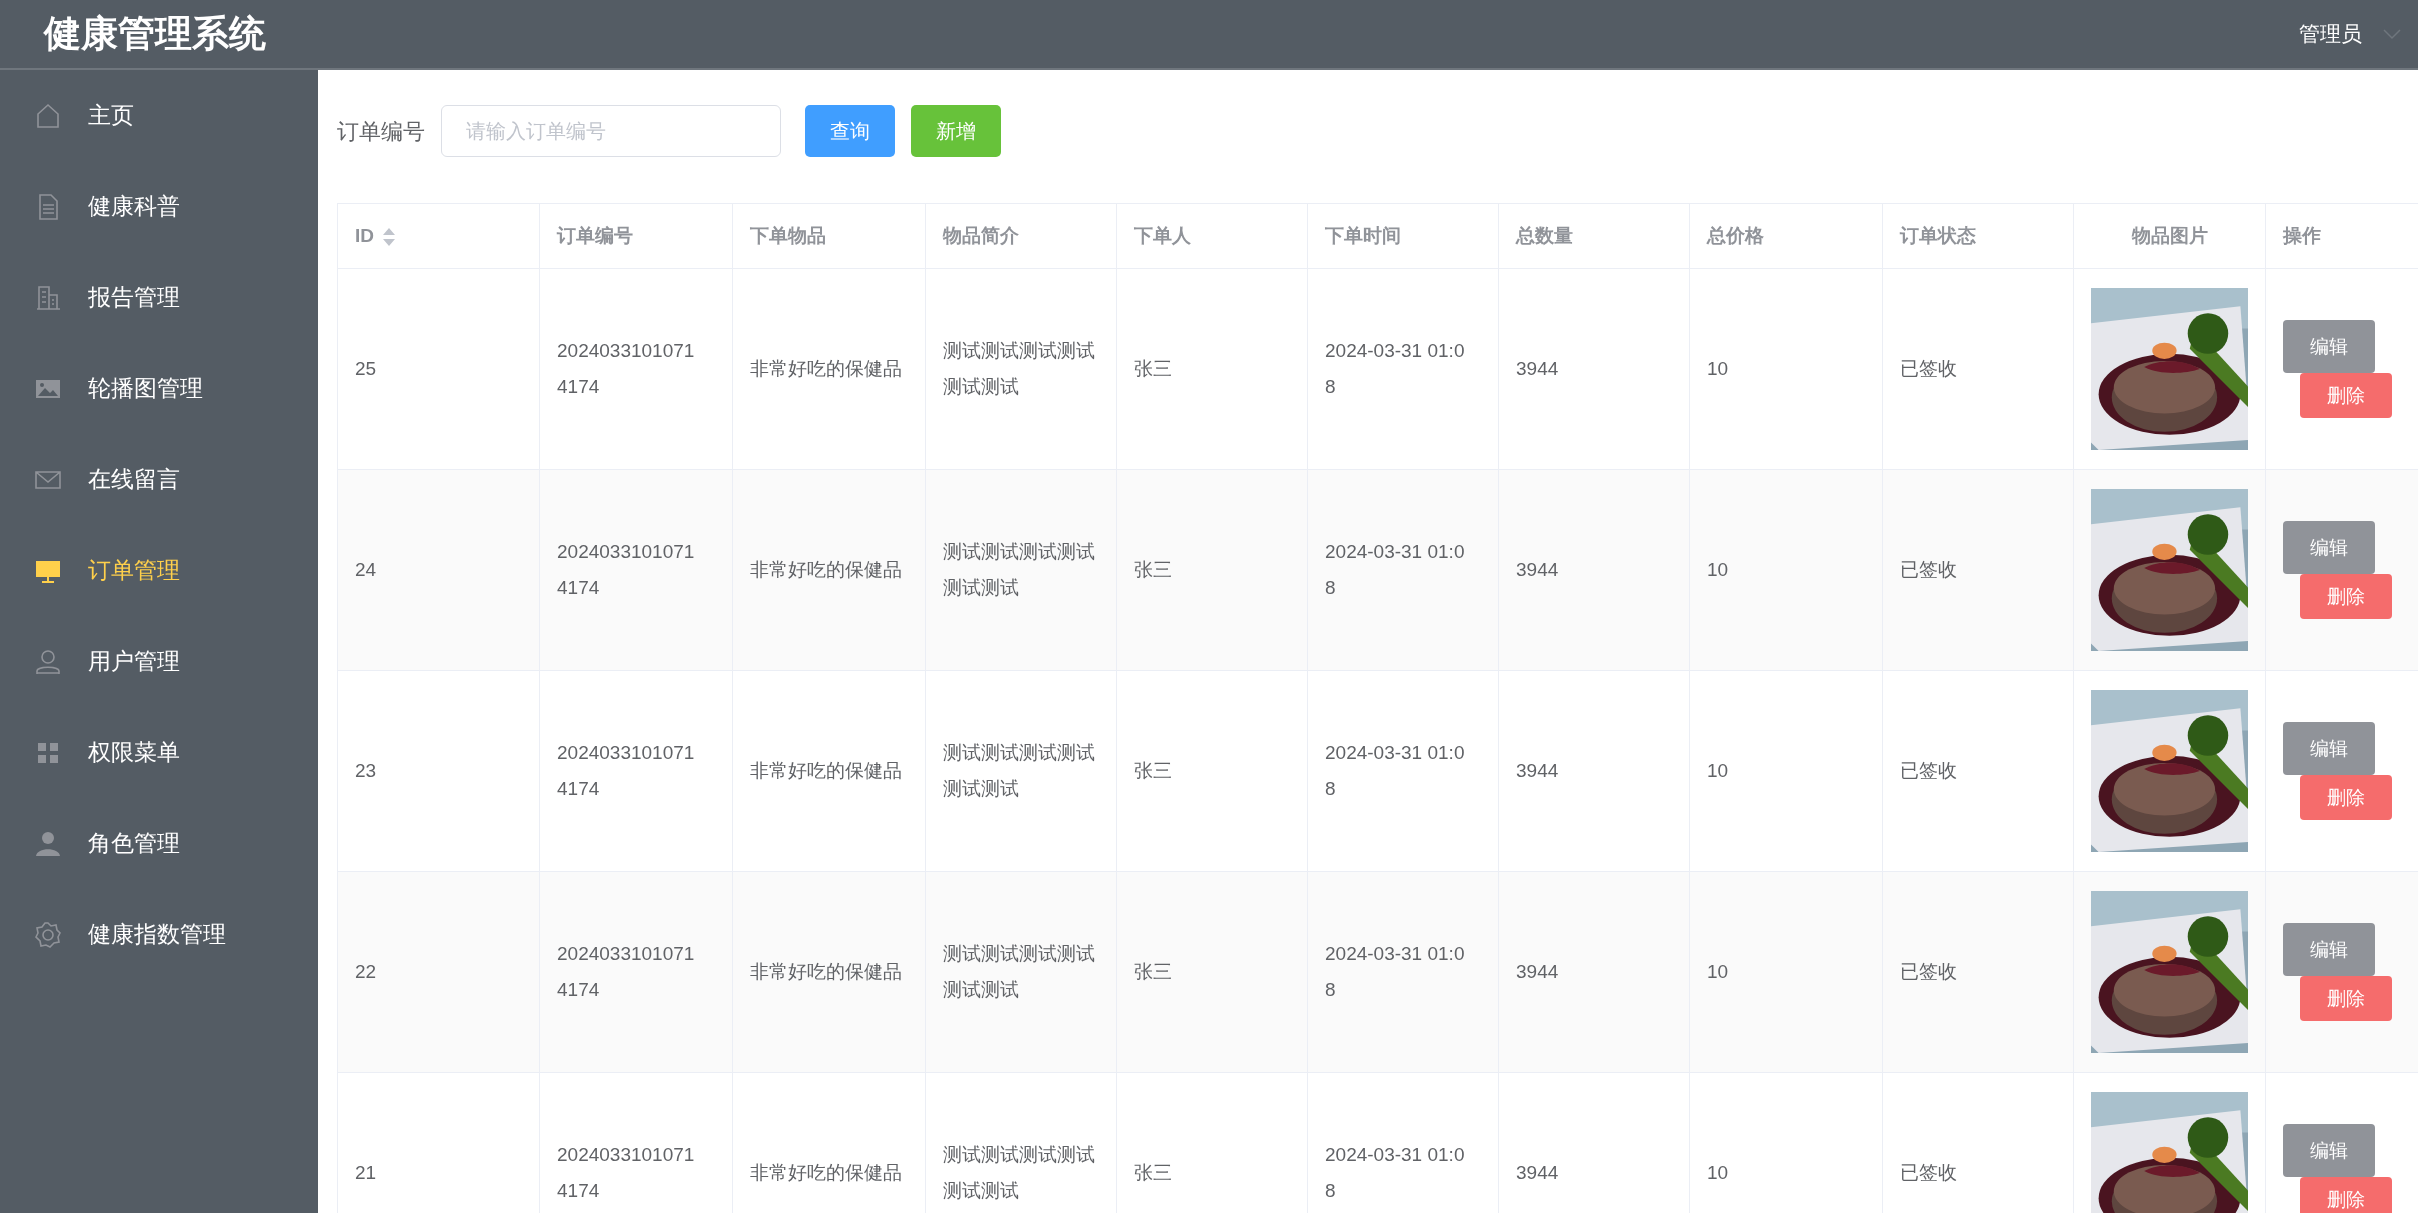 This screenshot has width=2418, height=1213. What do you see at coordinates (48, 297) in the screenshot?
I see `building-icon` at bounding box center [48, 297].